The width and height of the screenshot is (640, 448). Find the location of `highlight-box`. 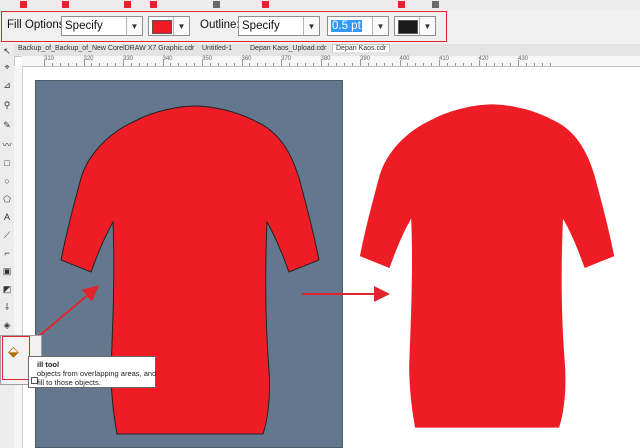

highlight-box is located at coordinates (16, 358).